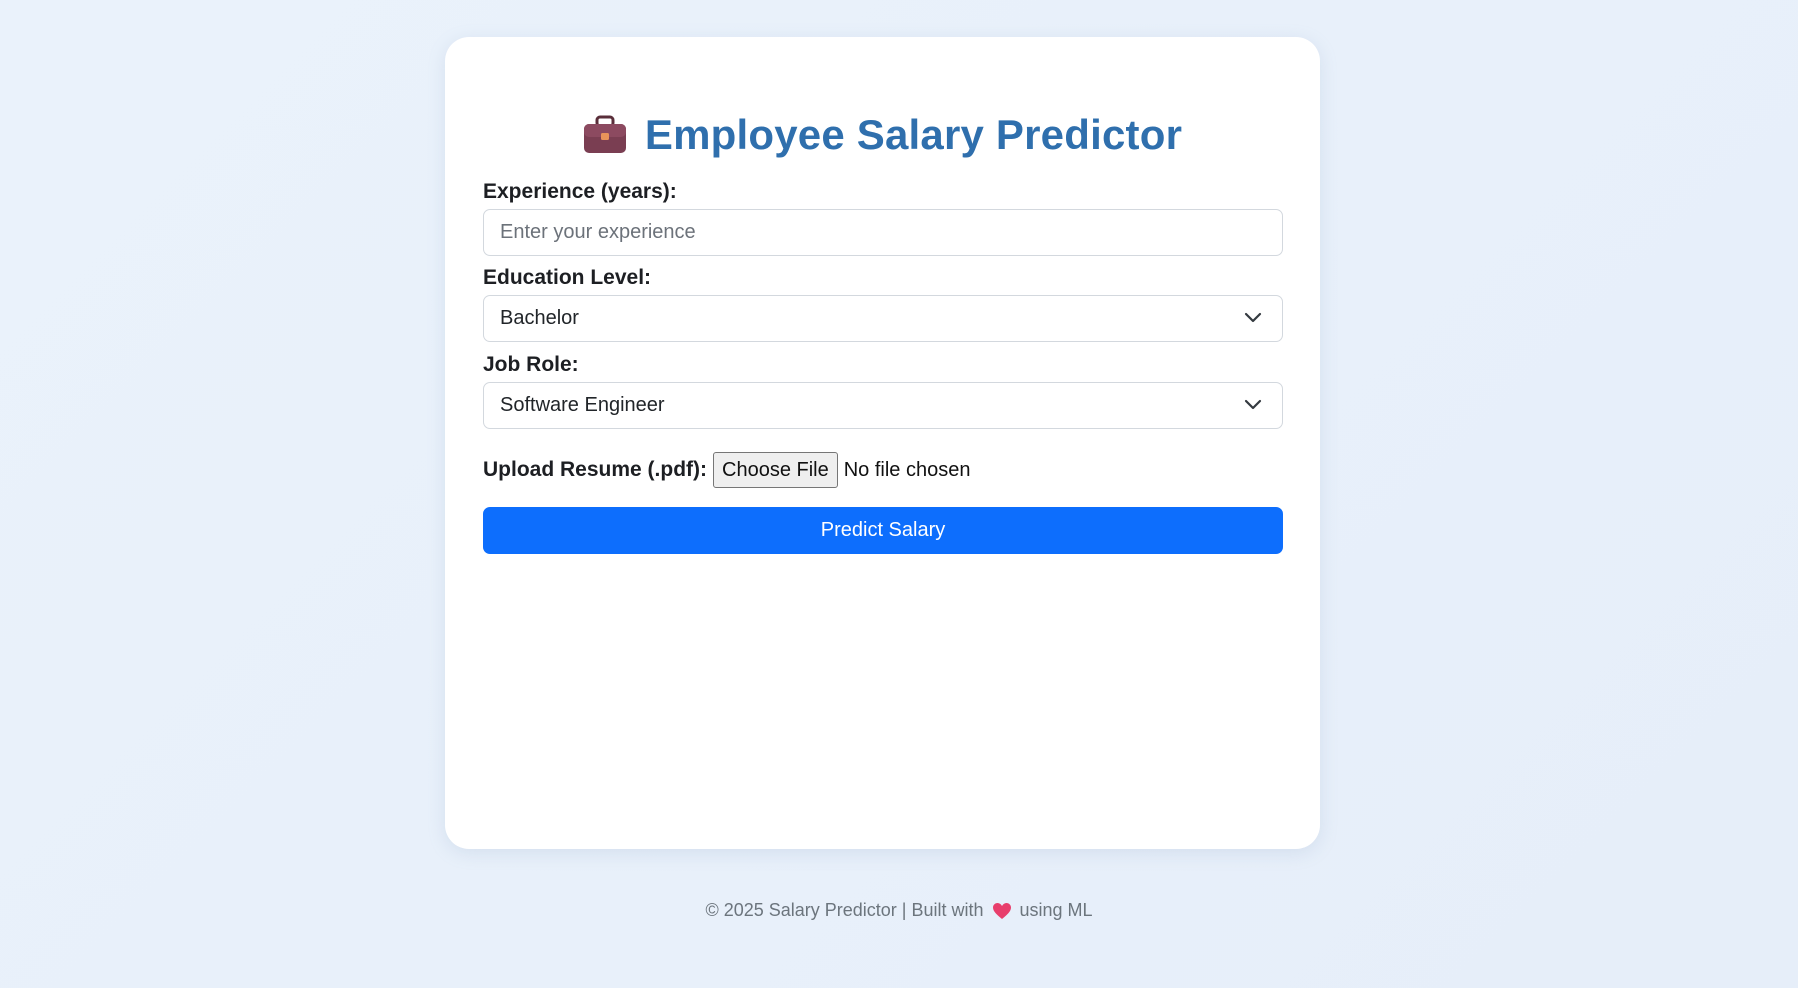 This screenshot has height=988, width=1798. Describe the element at coordinates (883, 405) in the screenshot. I see `job-role-select: Software Engineer` at that location.